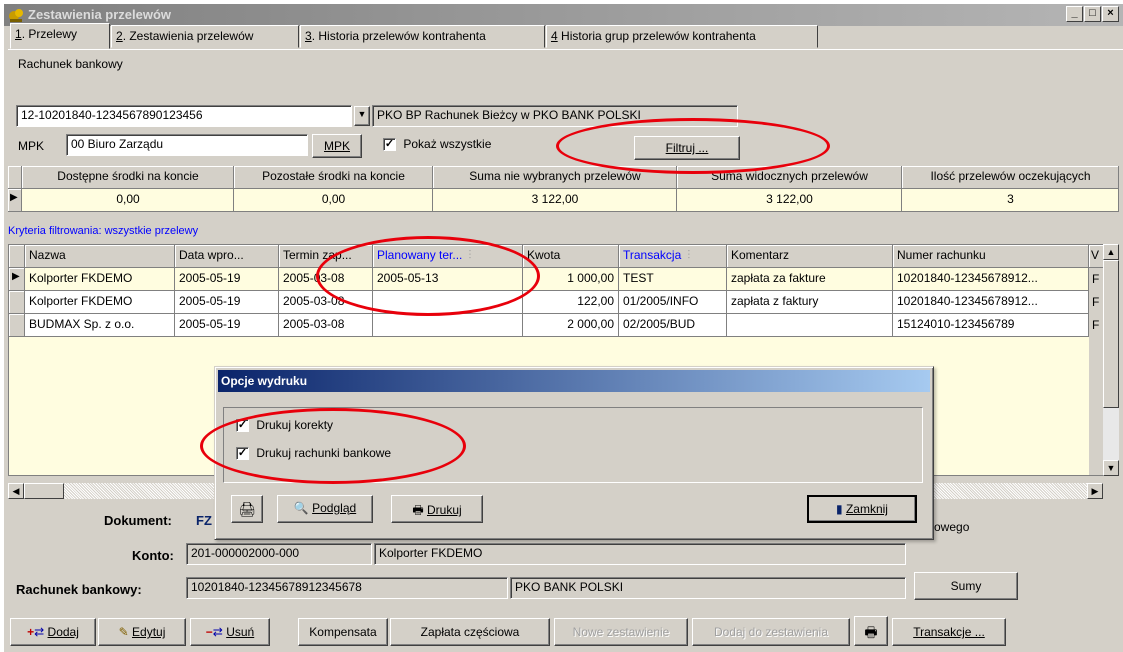 This screenshot has height=652, width=1123. What do you see at coordinates (187, 145) in the screenshot?
I see `mpk-input: 00 Biuro Zarządu` at bounding box center [187, 145].